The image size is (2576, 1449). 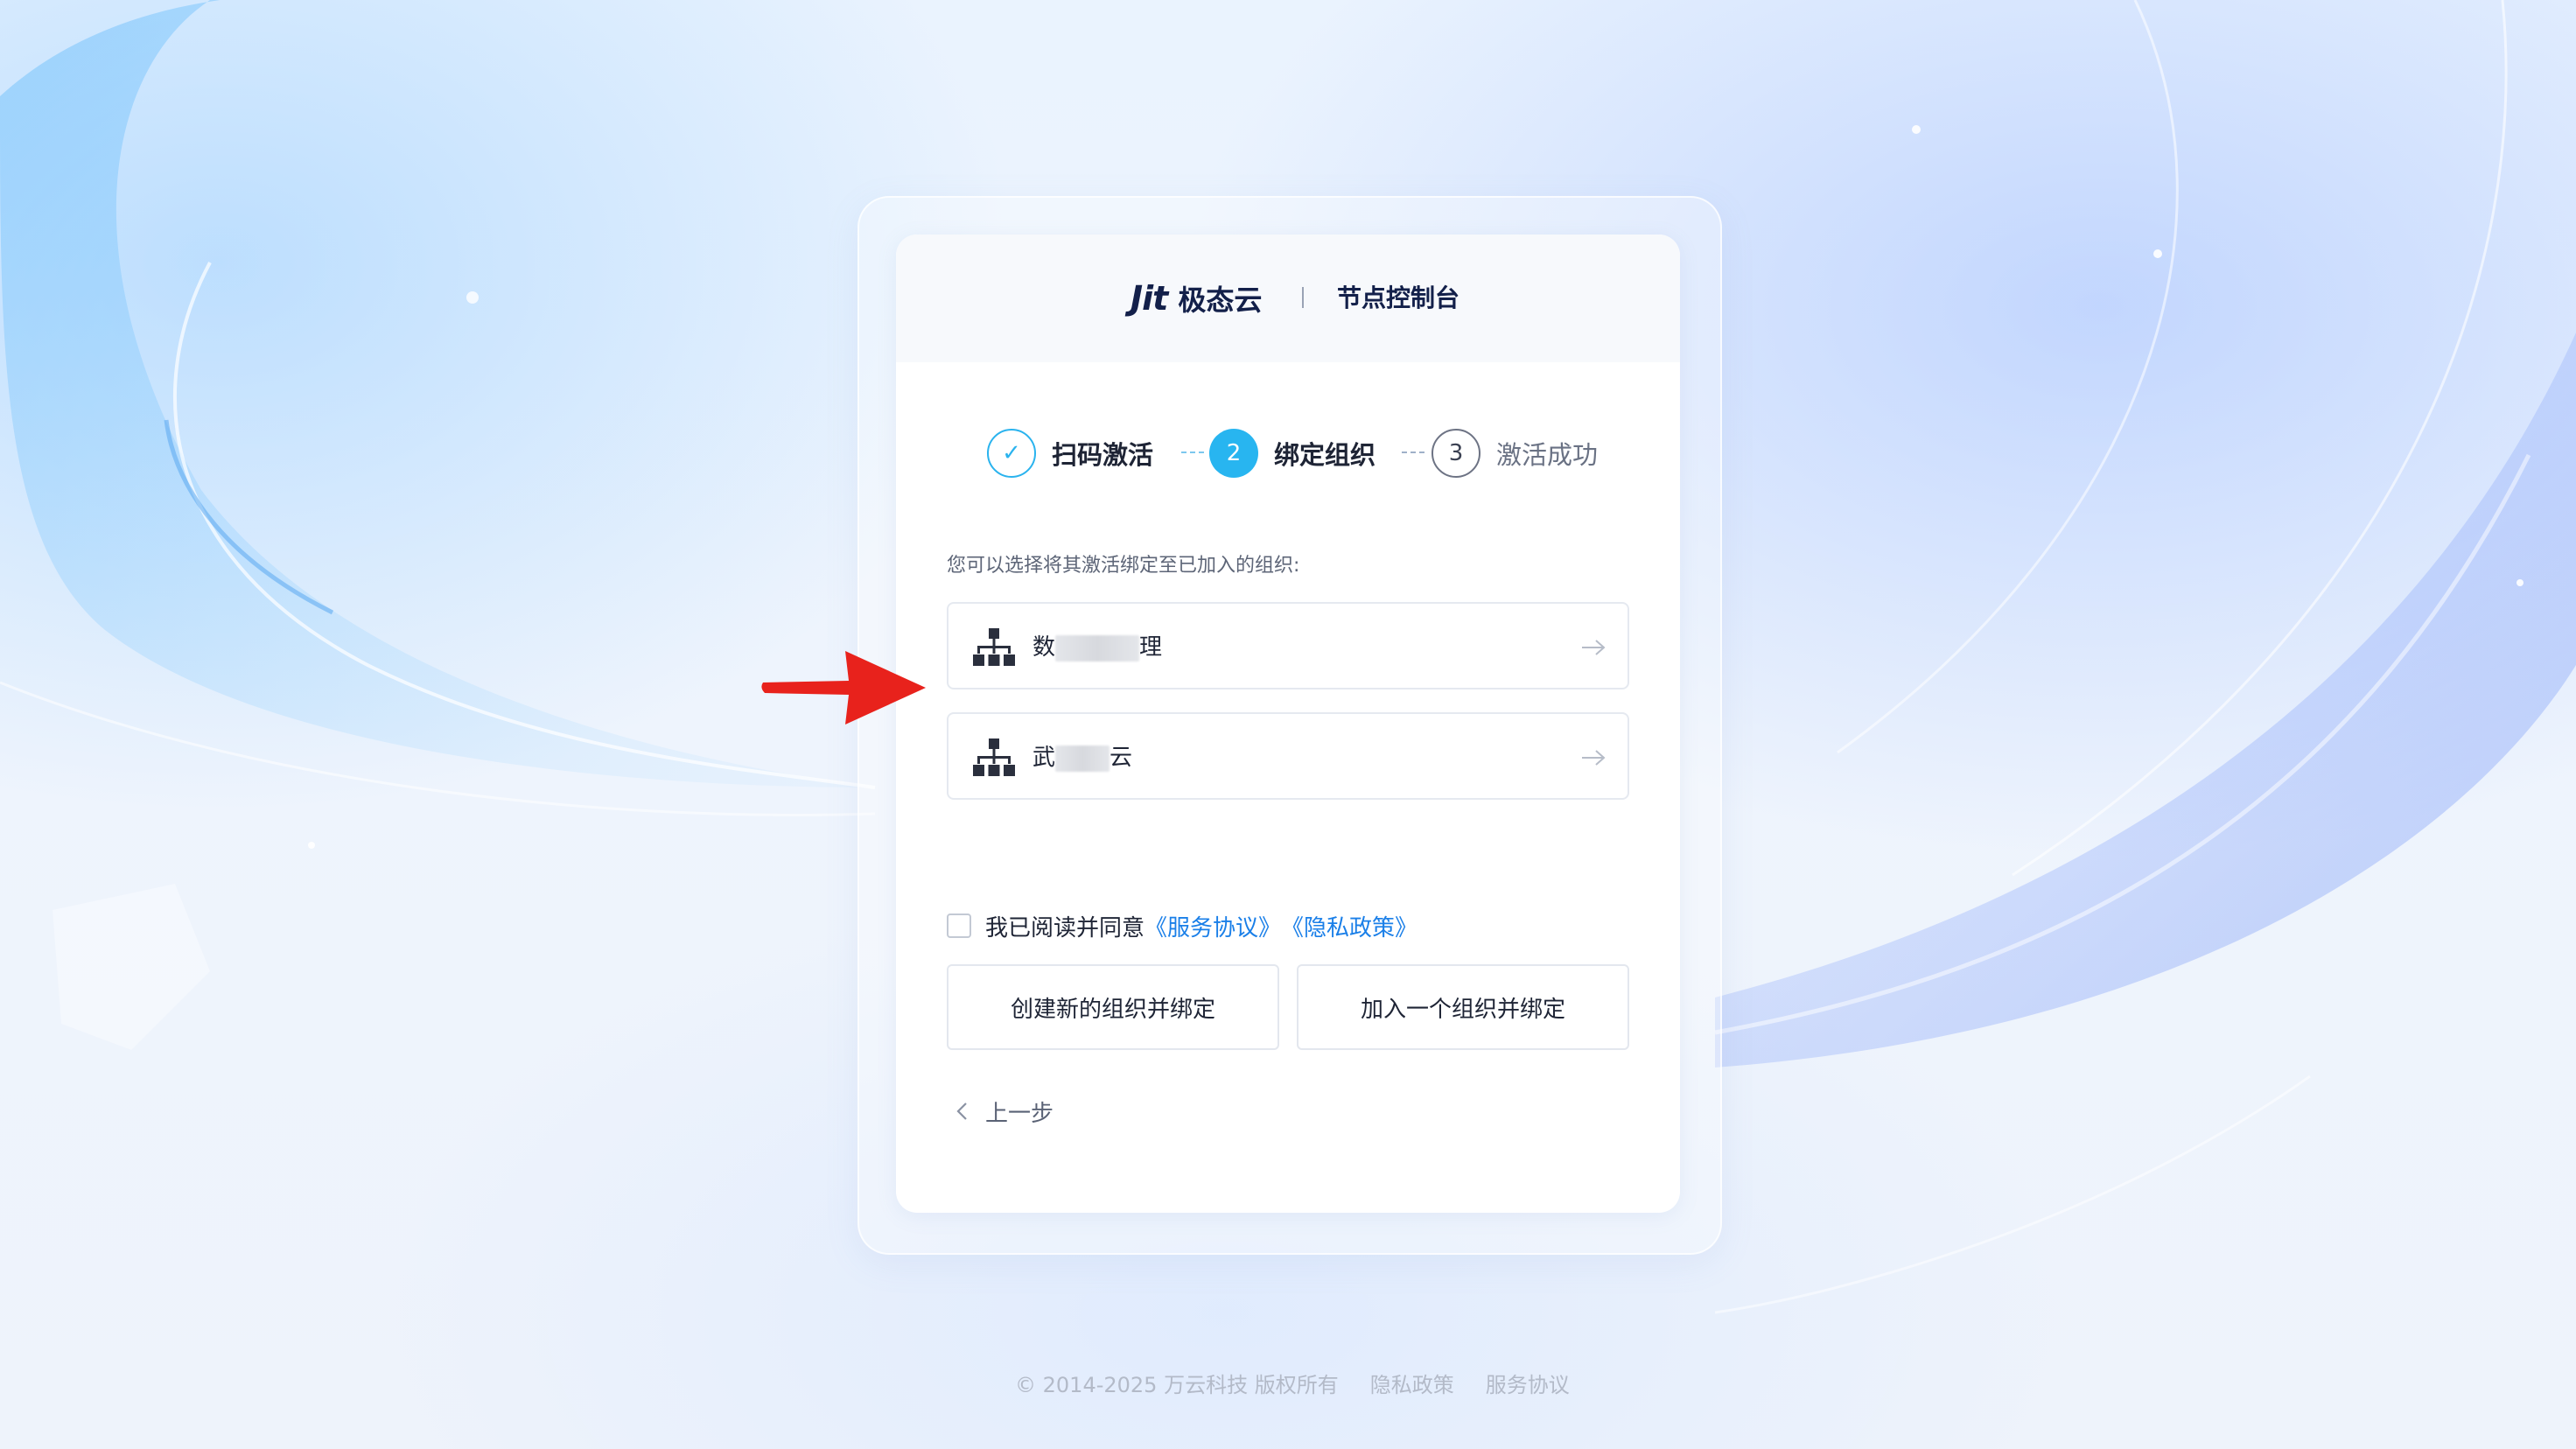 I want to click on agreement-row: 我已阅读并同意 《服务协议》 《隐私政策》, so click(x=1182, y=926).